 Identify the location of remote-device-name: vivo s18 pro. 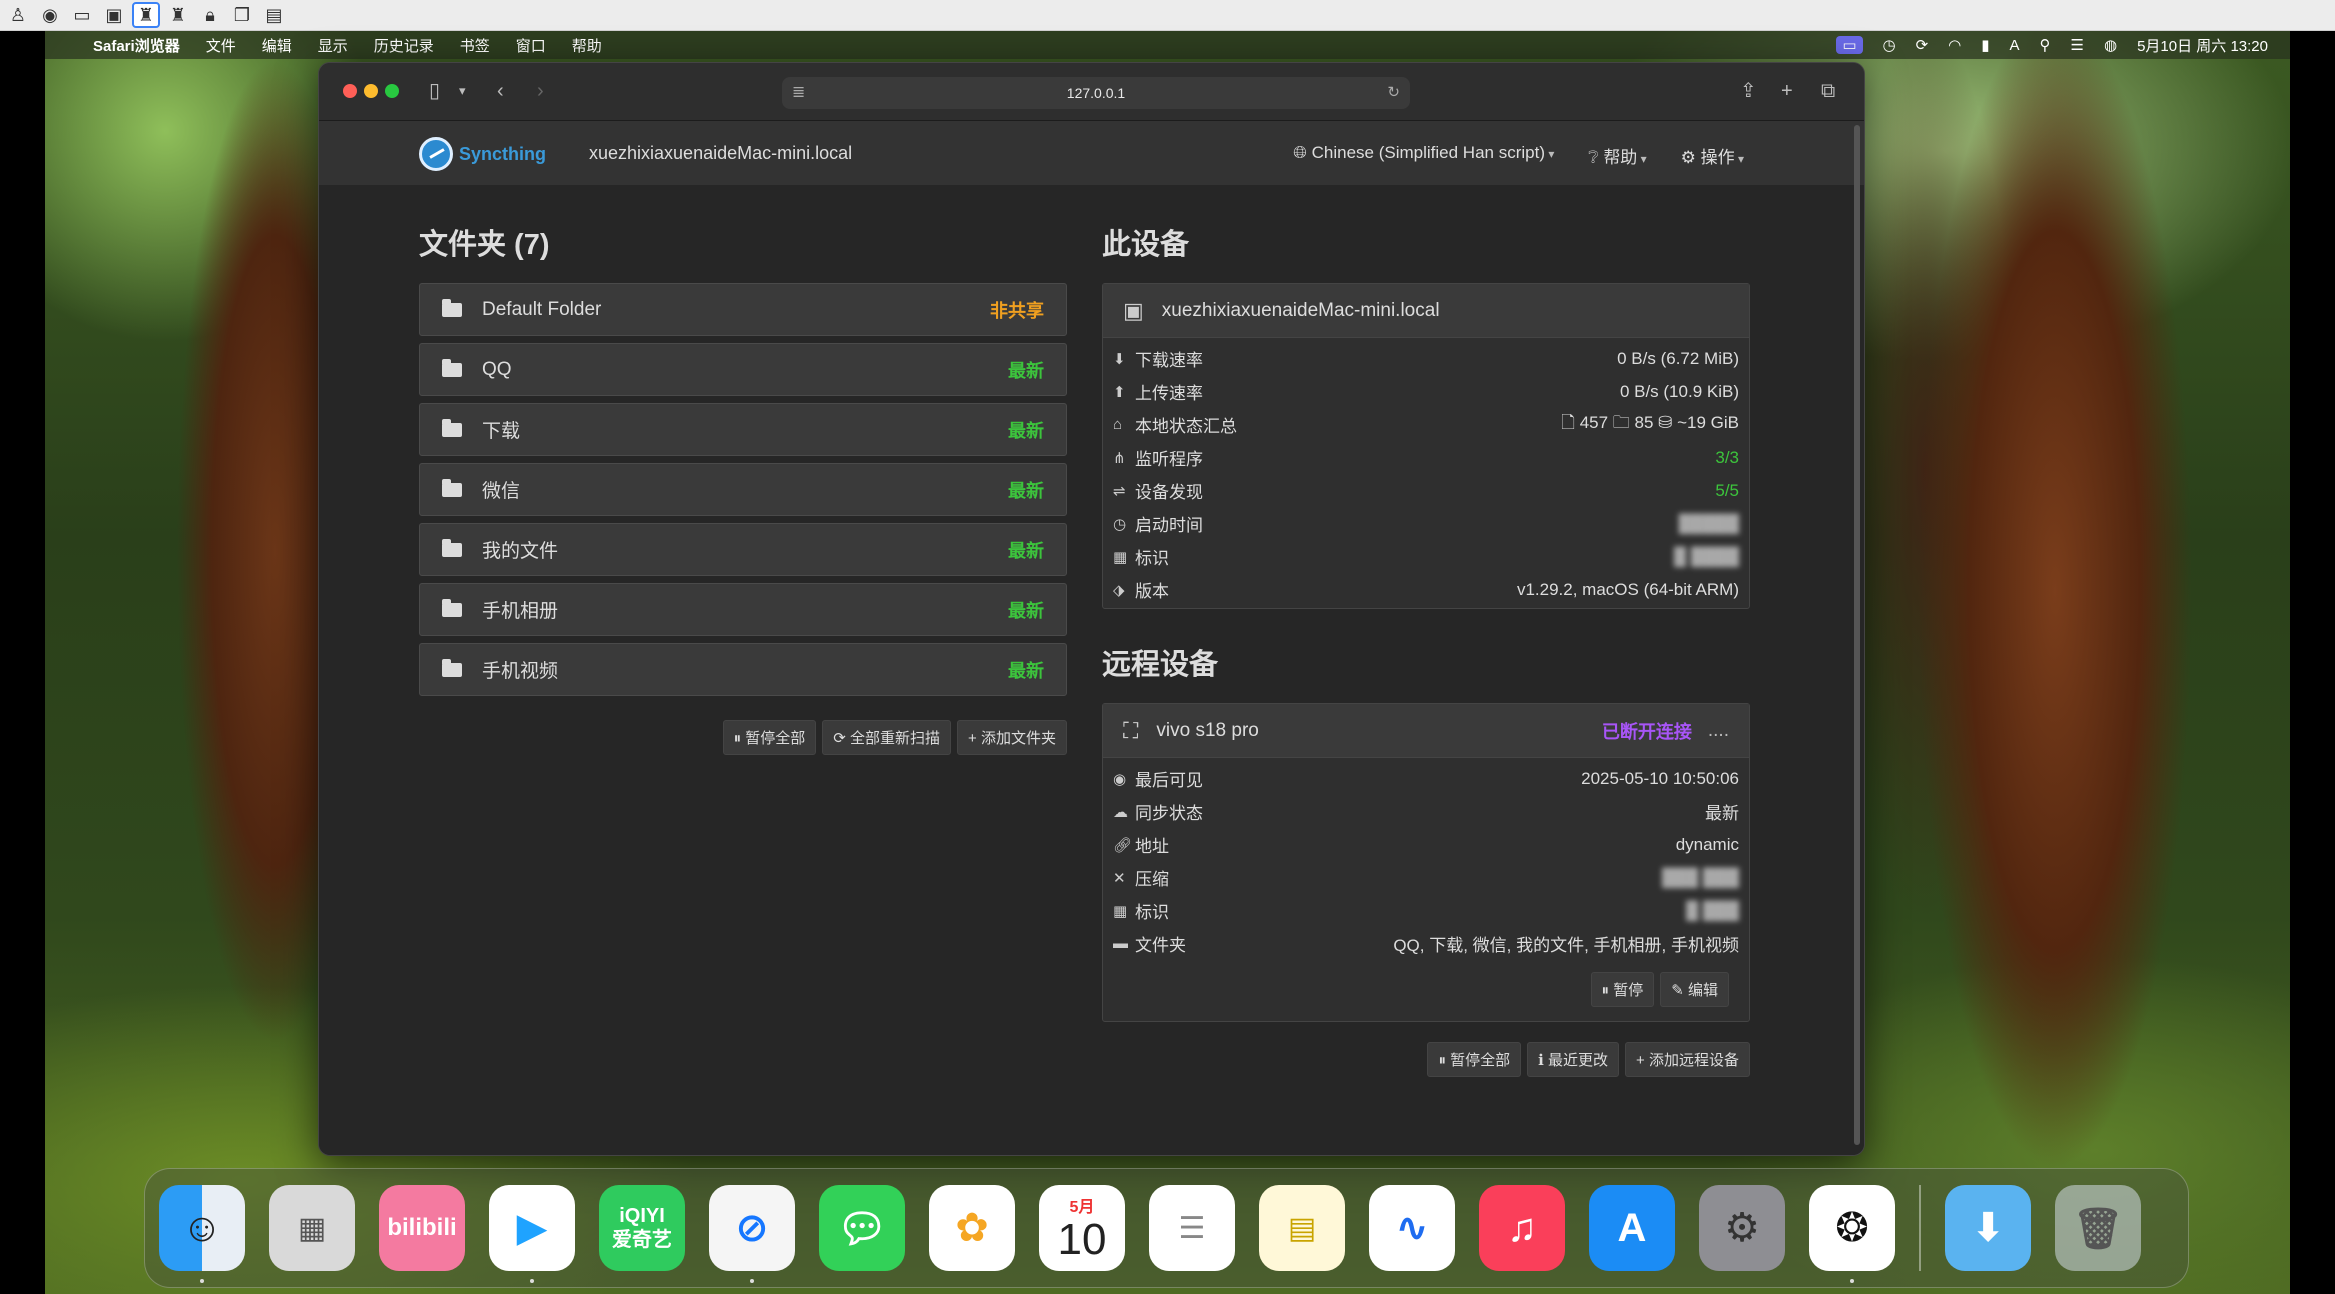
(1207, 730).